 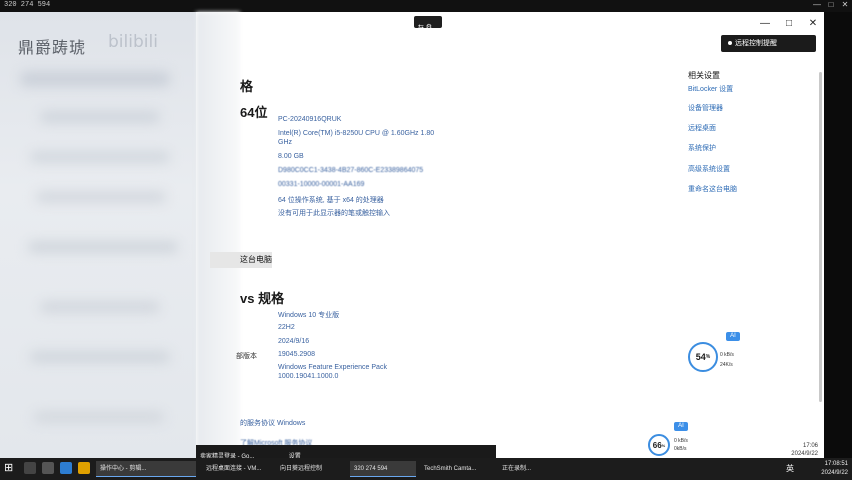 I want to click on taskbar-item-2: 向日葵远程控制, so click(x=311, y=469).